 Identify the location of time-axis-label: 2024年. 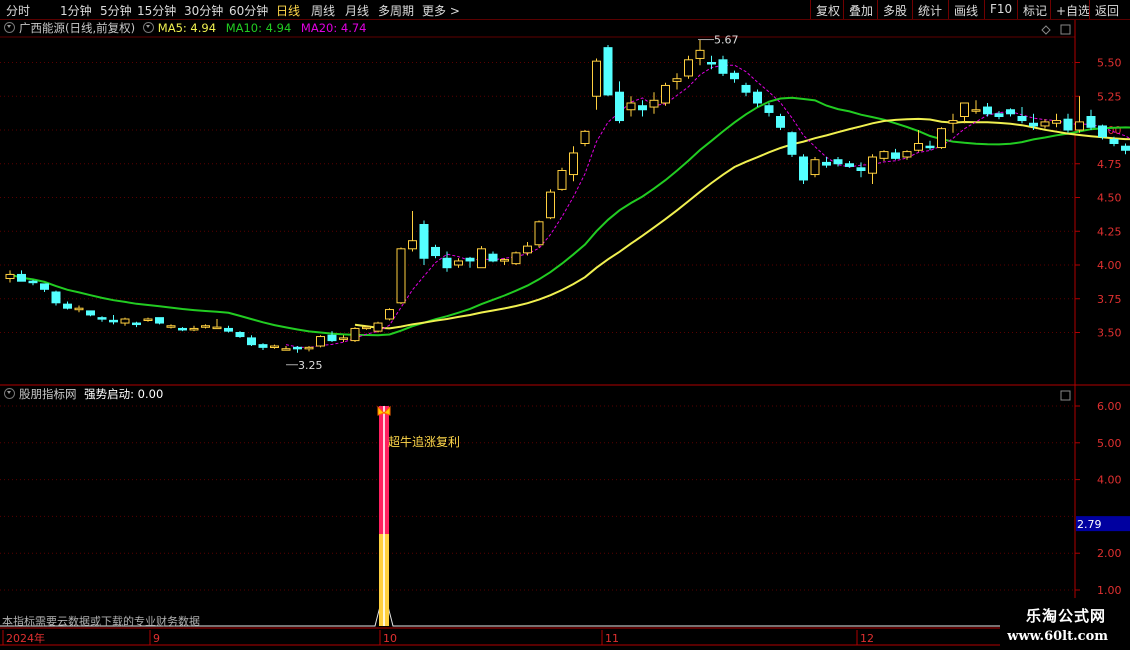
(25, 638).